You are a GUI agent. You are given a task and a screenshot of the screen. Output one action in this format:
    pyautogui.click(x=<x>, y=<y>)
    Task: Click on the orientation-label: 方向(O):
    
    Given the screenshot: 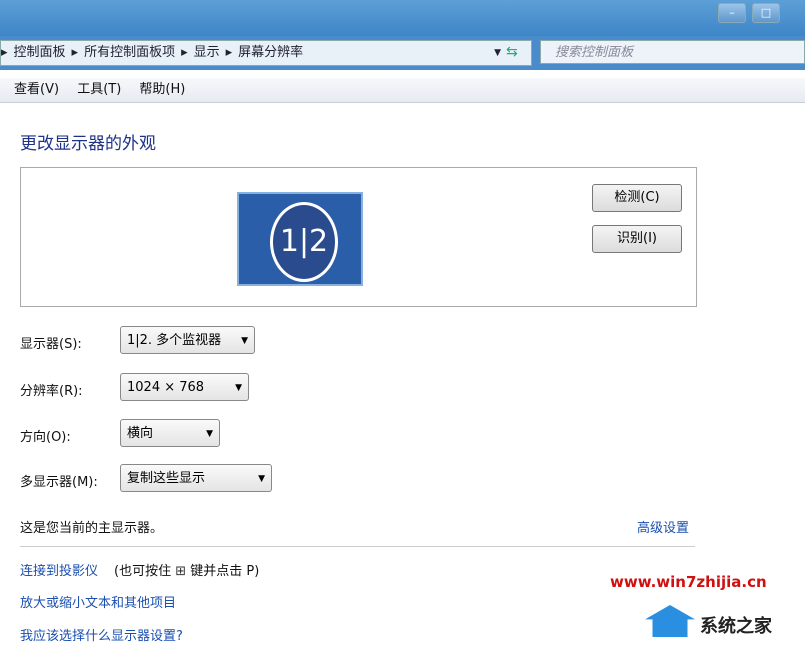 What is the action you would take?
    pyautogui.click(x=45, y=437)
    